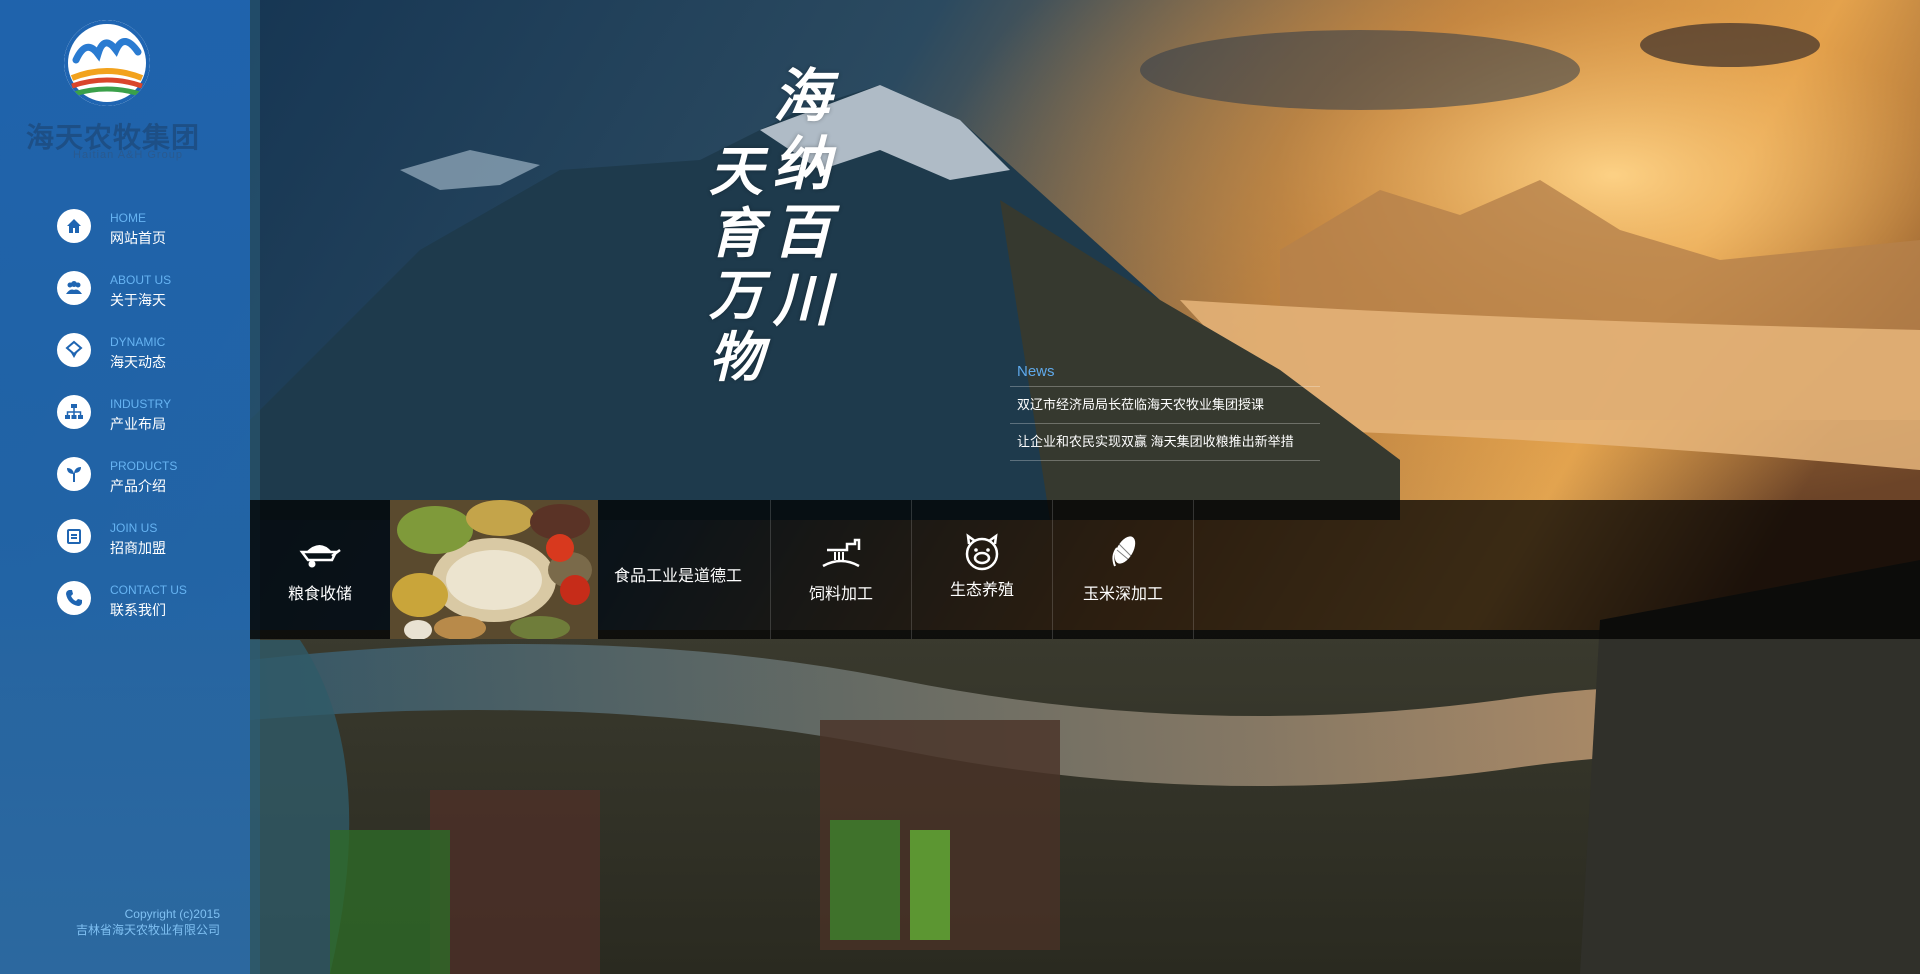 The height and width of the screenshot is (974, 1920). What do you see at coordinates (801, 232) in the screenshot?
I see `slogan-char: 百` at bounding box center [801, 232].